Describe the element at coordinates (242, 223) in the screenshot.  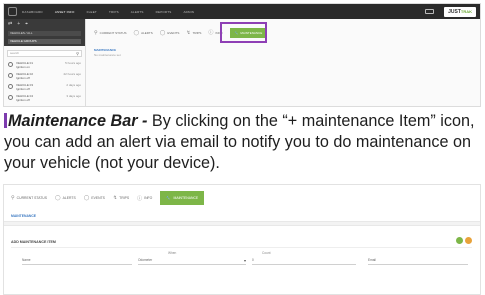
I see `section-separator` at that location.